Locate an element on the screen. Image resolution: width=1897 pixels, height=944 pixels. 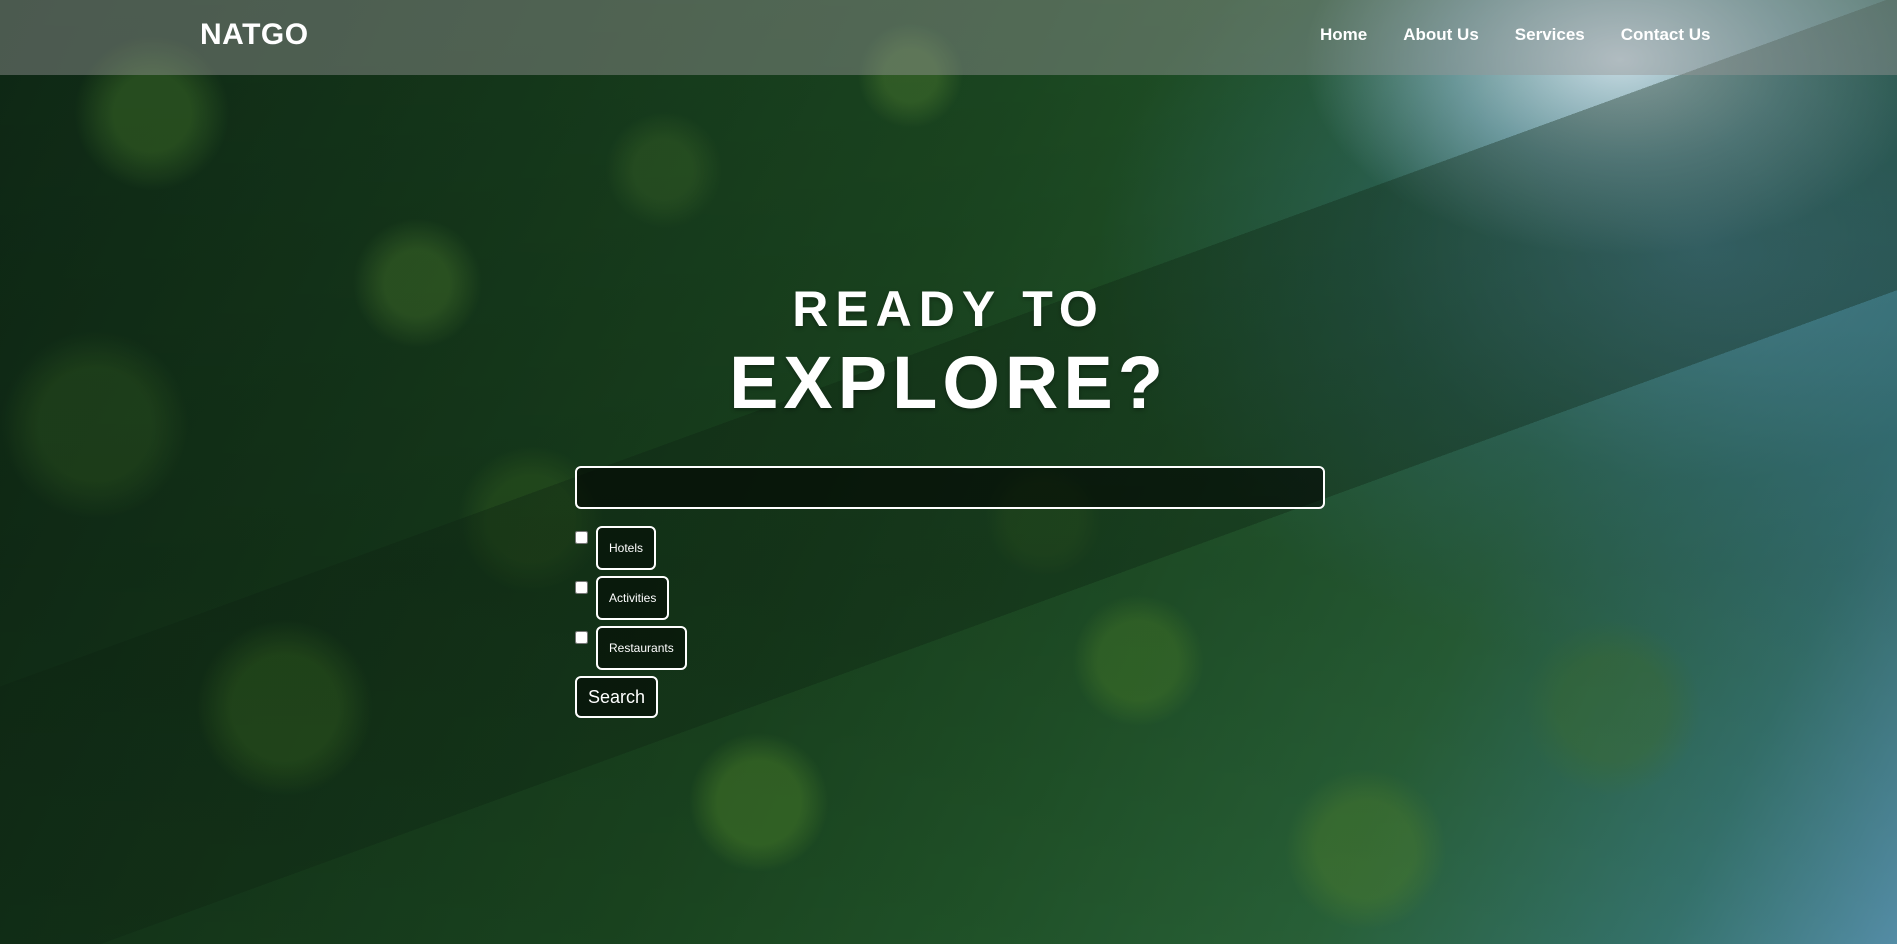
nav-links: Home About Us Services Contact Us is located at coordinates (1515, 35).